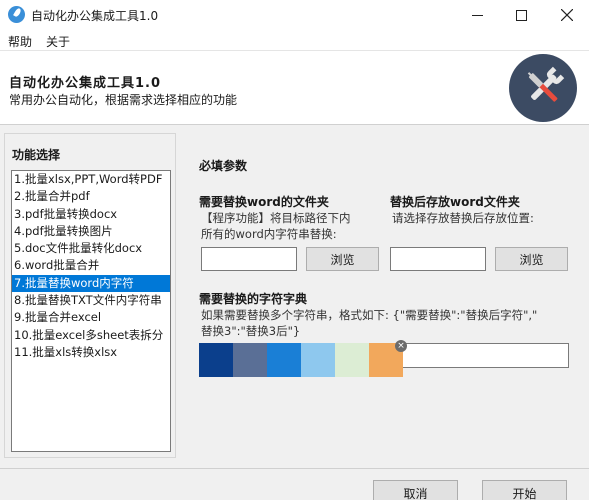  What do you see at coordinates (415, 490) in the screenshot?
I see `cancel-button: 取消` at bounding box center [415, 490].